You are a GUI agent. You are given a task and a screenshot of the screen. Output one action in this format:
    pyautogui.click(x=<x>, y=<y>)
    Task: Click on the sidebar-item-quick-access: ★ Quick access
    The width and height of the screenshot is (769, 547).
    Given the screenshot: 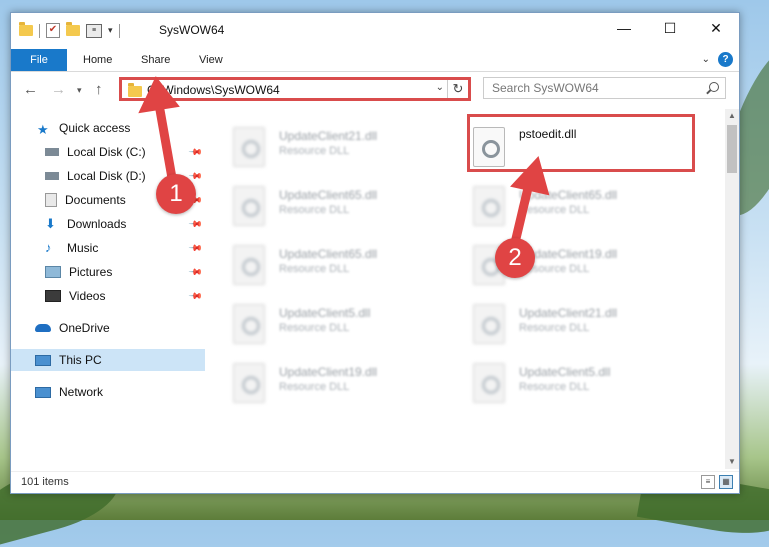 What is the action you would take?
    pyautogui.click(x=108, y=128)
    